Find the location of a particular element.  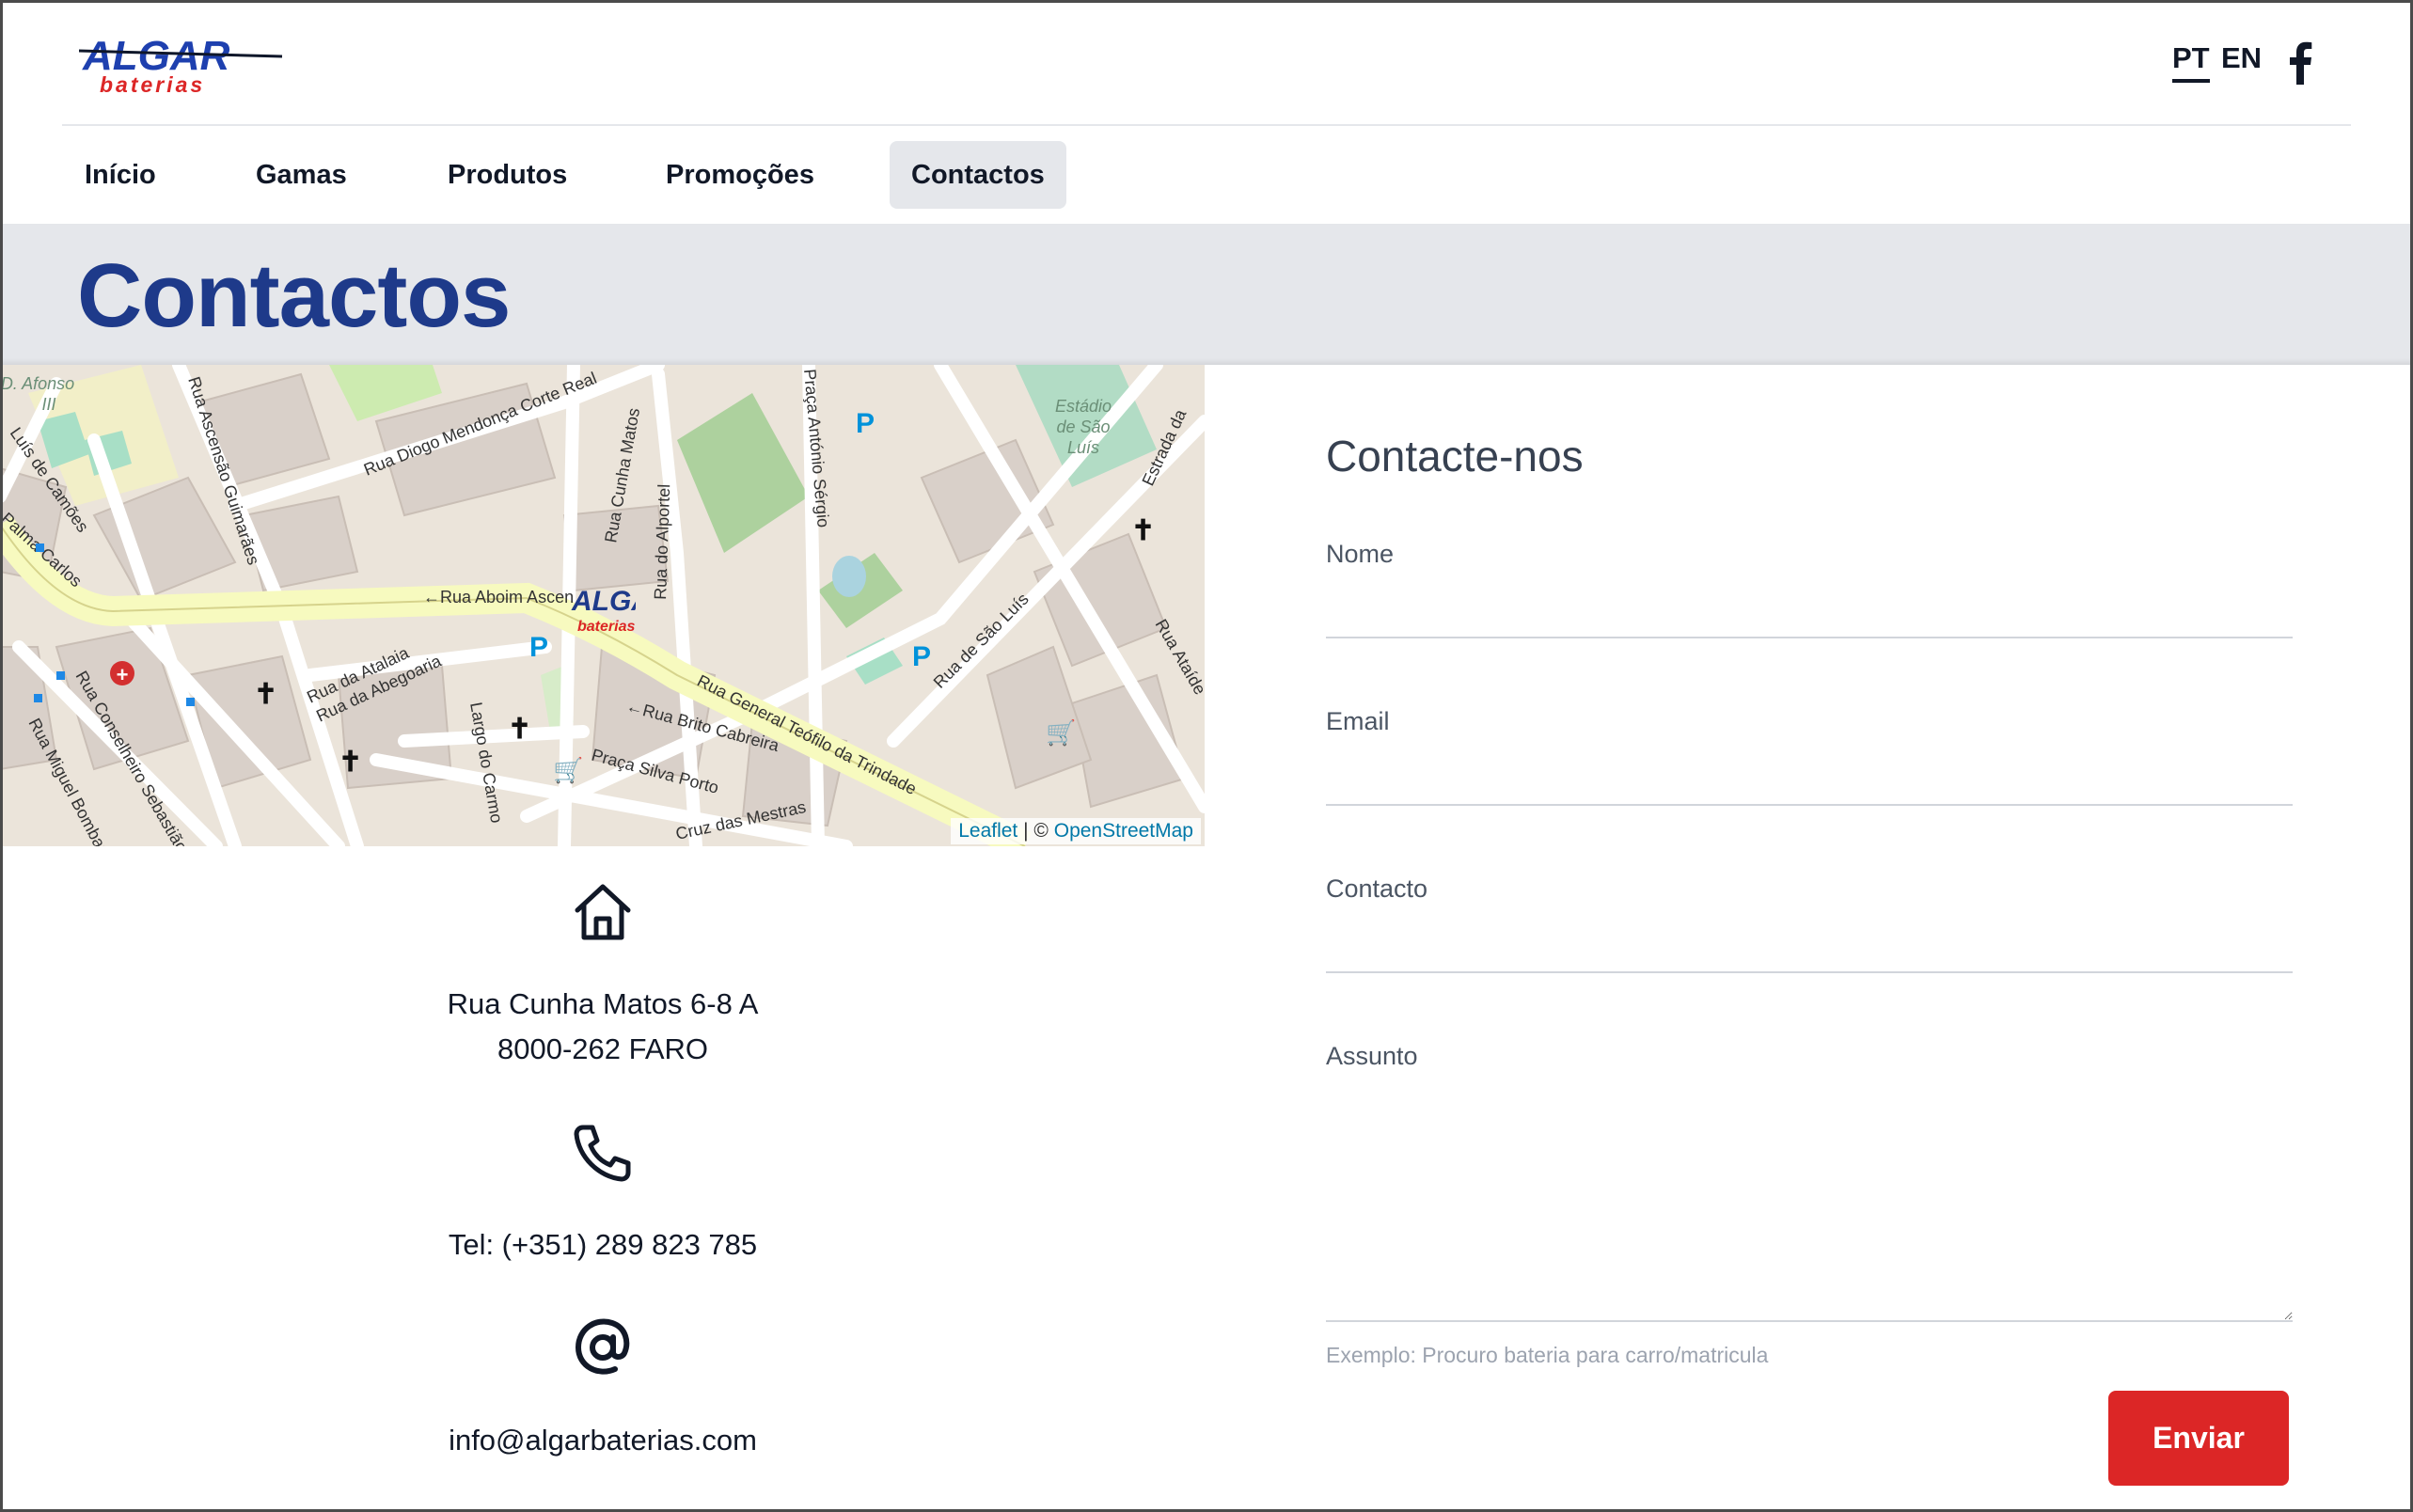

map-marker: ALGAR baterias is located at coordinates (603, 609).